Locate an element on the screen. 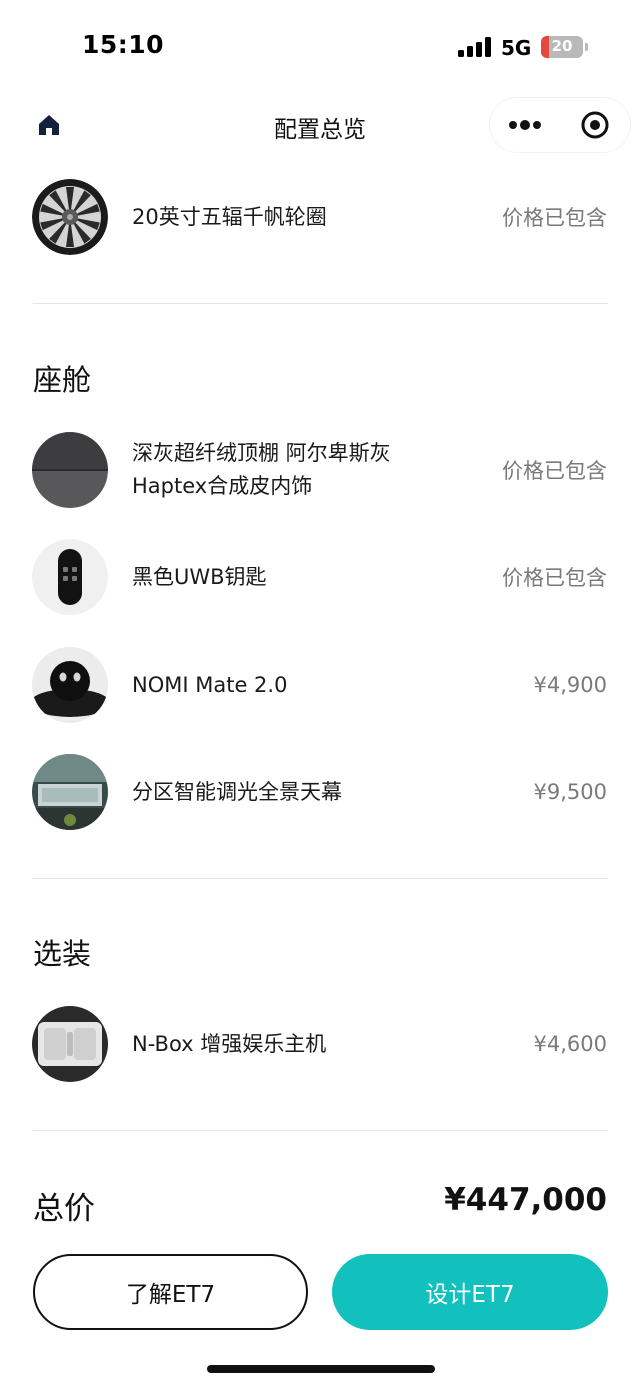 The width and height of the screenshot is (640, 1387). battery-icon: 20 is located at coordinates (562, 47).